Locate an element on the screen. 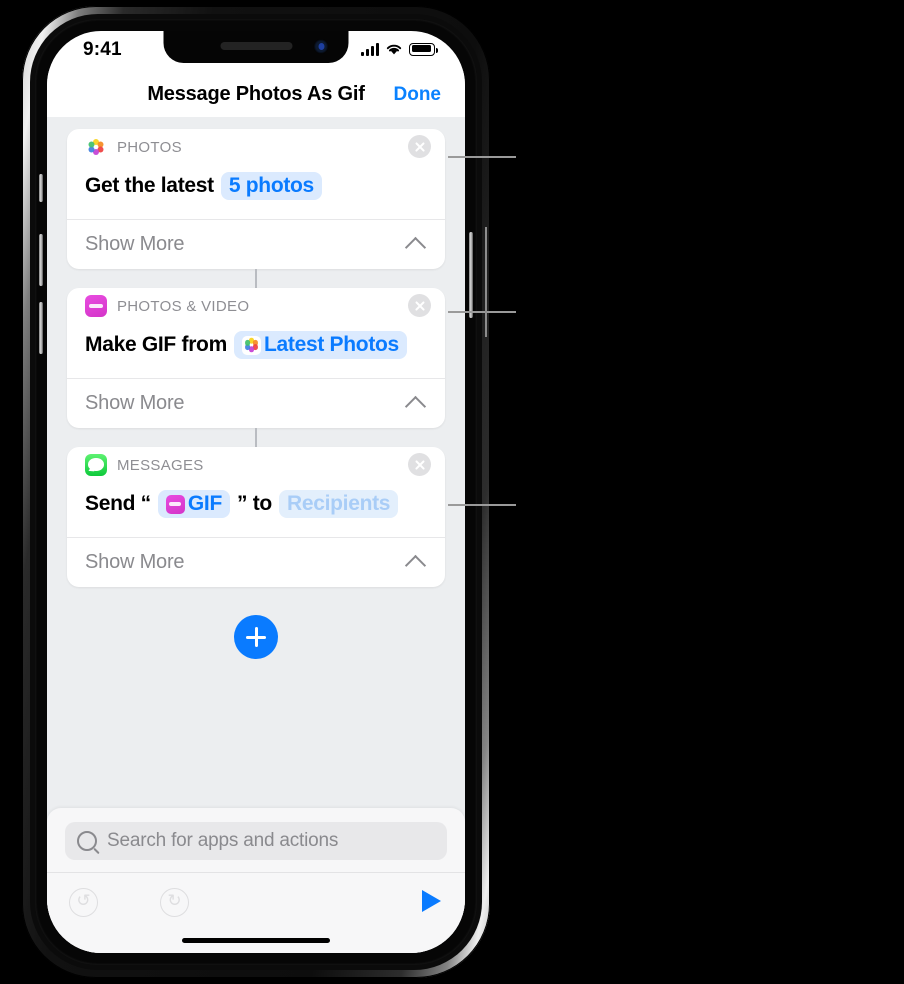 The height and width of the screenshot is (984, 904). battery-icon is located at coordinates (423, 49).